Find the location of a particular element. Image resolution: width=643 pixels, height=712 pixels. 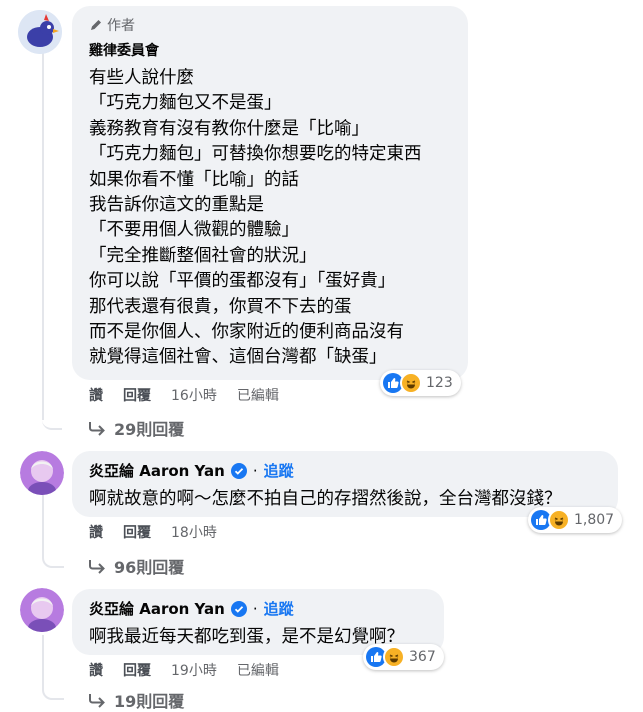

timestamp: 19小時 is located at coordinates (194, 670).